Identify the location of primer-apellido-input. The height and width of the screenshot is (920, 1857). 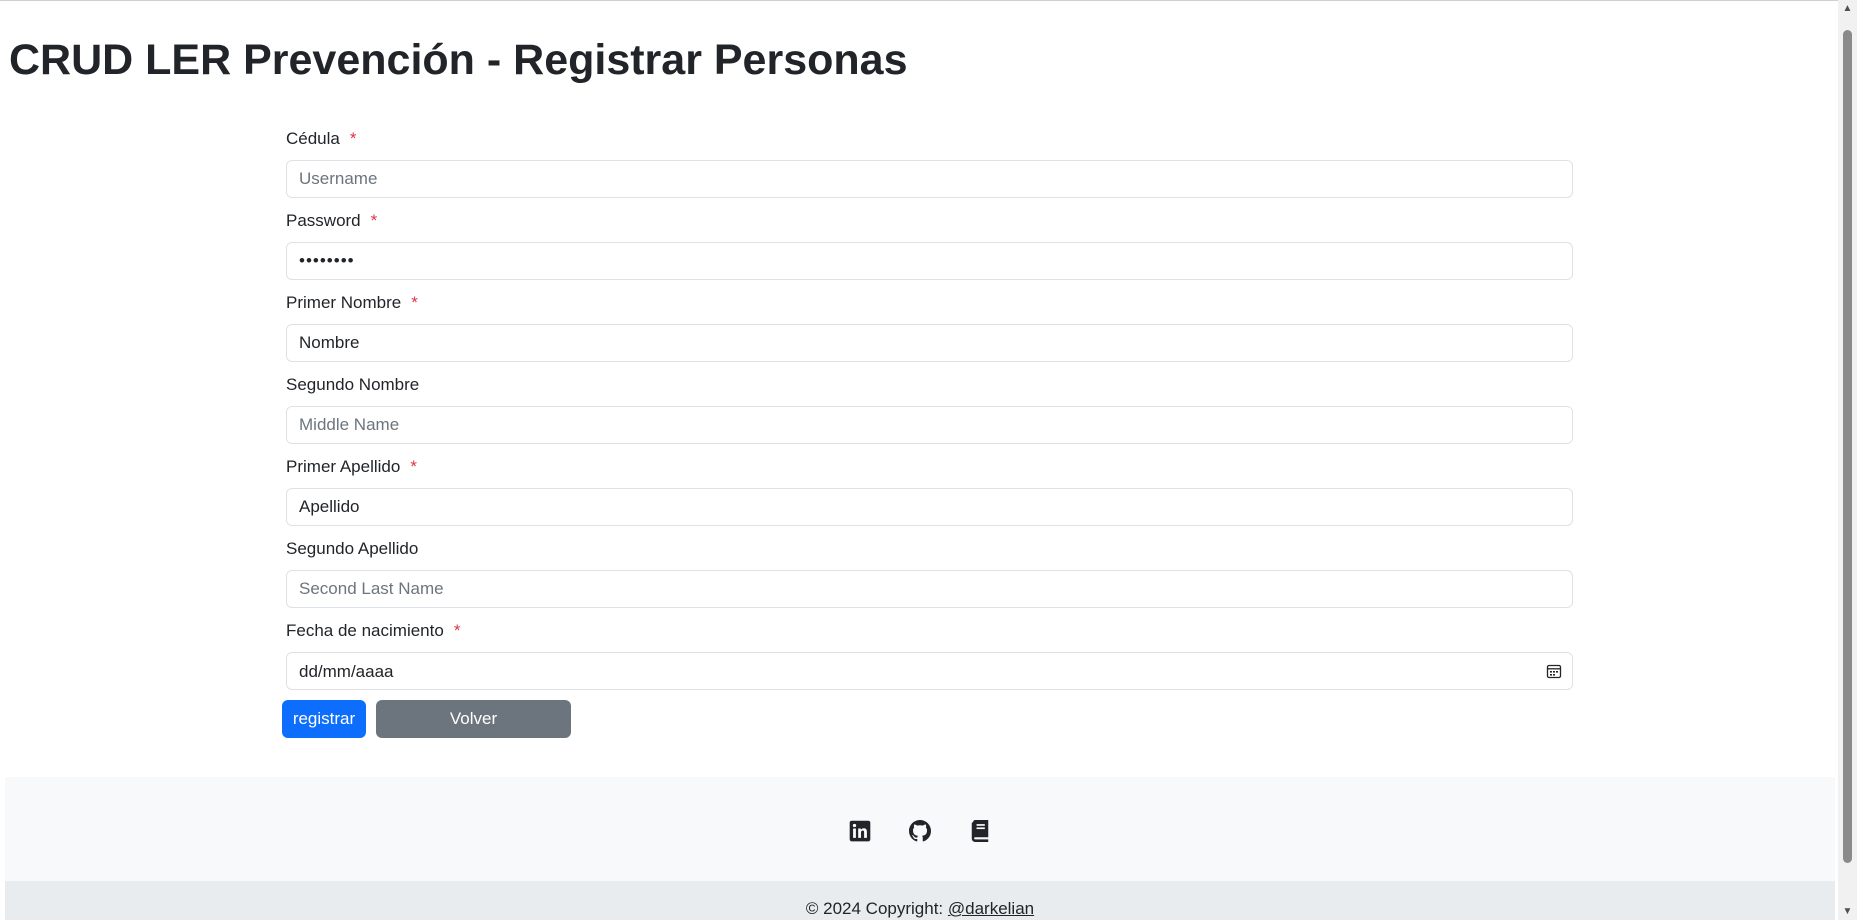
(929, 507).